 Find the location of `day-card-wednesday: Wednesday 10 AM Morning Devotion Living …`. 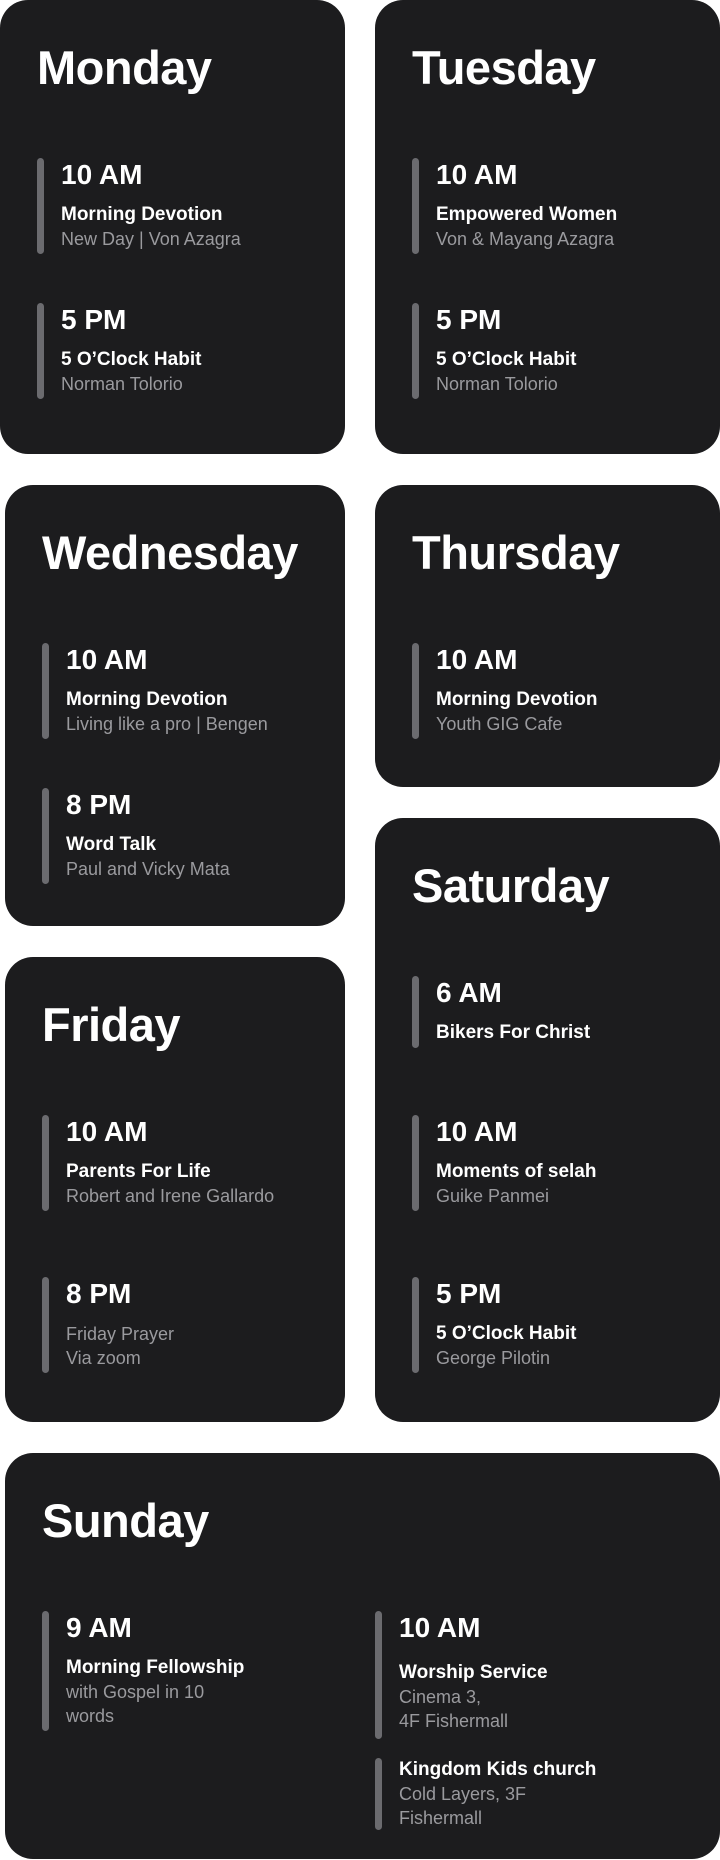

day-card-wednesday: Wednesday 10 AM Morning Devotion Living … is located at coordinates (175, 705).